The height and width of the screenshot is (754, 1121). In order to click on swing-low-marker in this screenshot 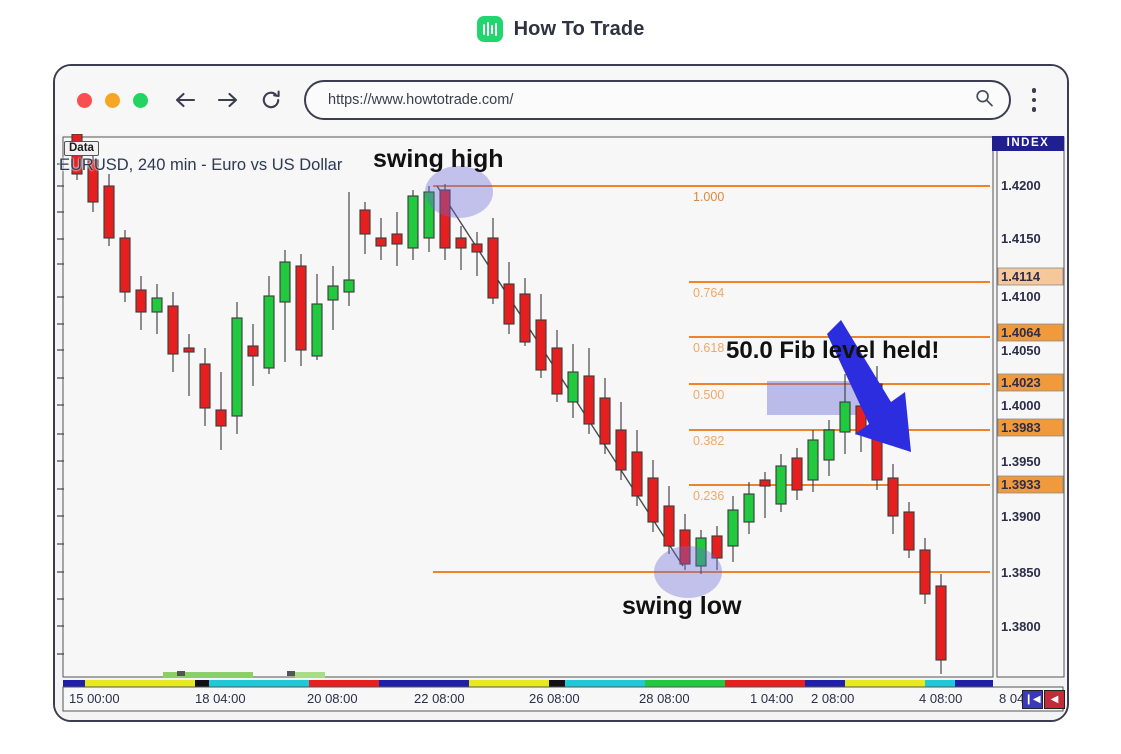, I will do `click(688, 572)`.